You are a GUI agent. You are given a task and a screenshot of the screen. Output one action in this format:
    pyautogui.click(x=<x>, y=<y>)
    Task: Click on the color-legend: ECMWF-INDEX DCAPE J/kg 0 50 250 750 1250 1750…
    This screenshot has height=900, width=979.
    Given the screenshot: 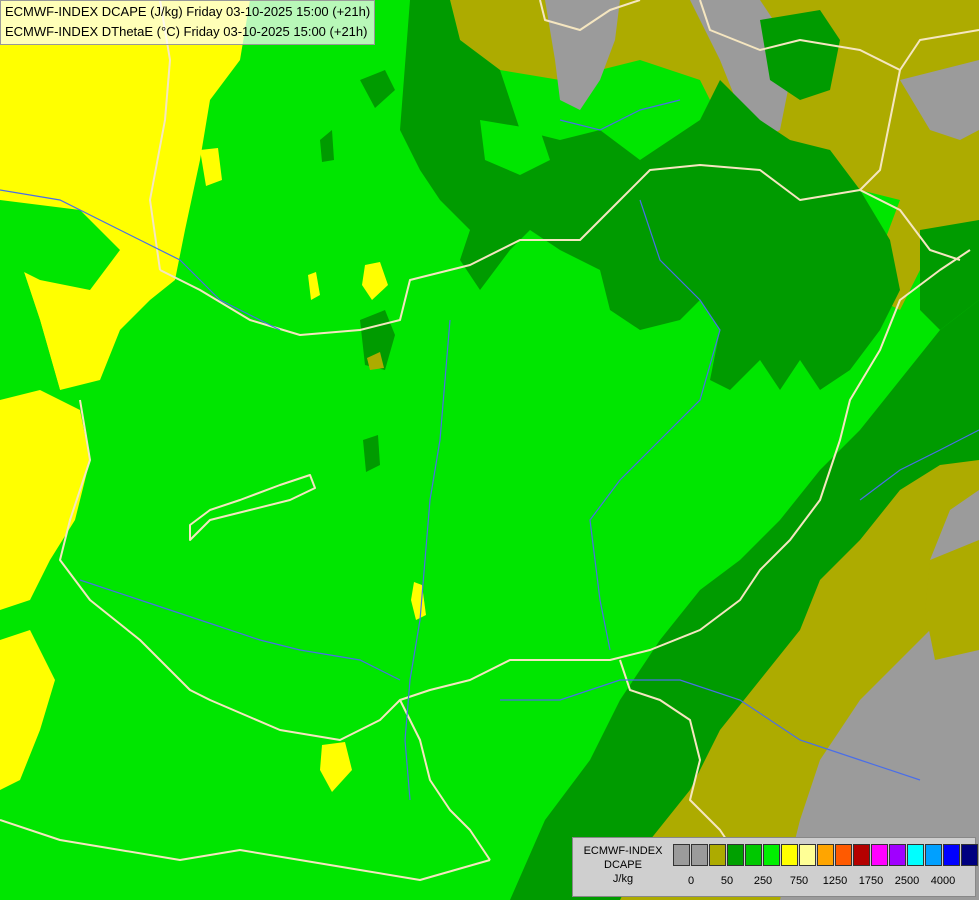 What is the action you would take?
    pyautogui.click(x=775, y=867)
    